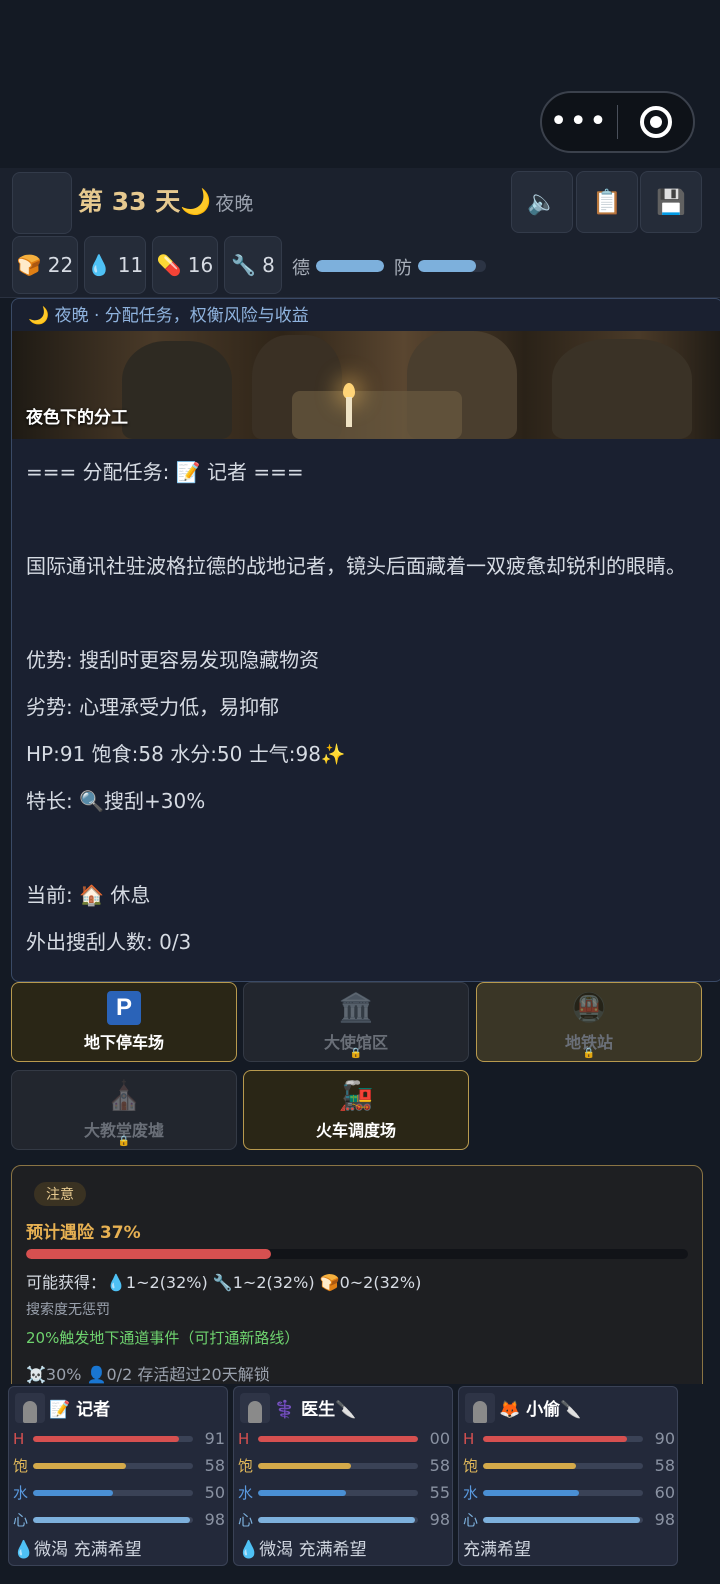  I want to click on event-line: HP:91 饱食:58 水分:50 士气:98✨, so click(186, 754).